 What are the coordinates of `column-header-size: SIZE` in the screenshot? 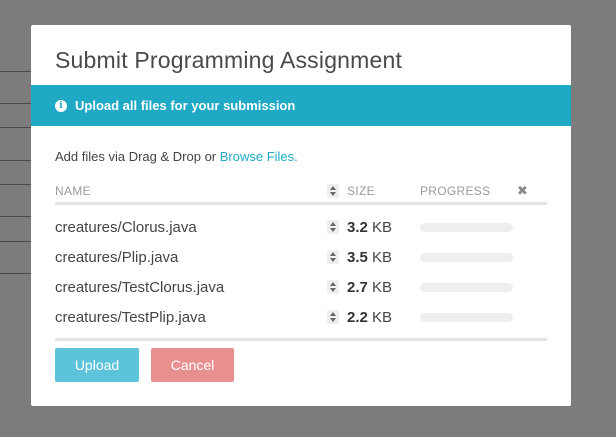 It's located at (361, 191).